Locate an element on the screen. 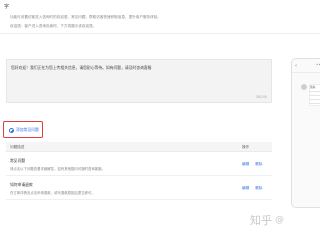 Image resolution: width=320 pixels, height=240 pixels. watermark-brand: 知乎 is located at coordinates (261, 220).